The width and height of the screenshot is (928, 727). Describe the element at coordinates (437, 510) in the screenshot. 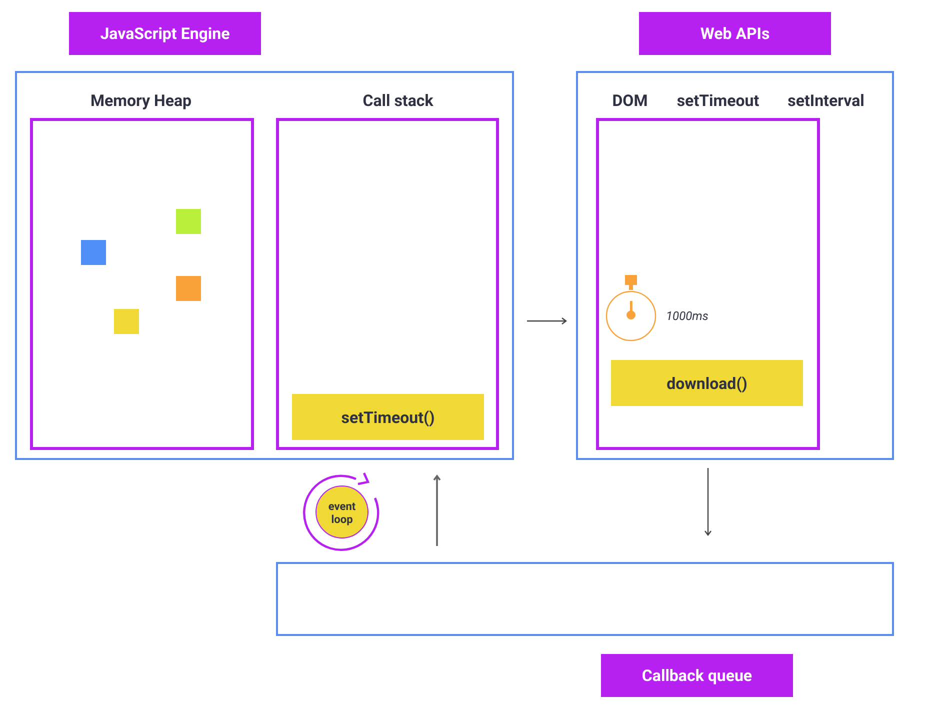

I see `up-arrow` at that location.